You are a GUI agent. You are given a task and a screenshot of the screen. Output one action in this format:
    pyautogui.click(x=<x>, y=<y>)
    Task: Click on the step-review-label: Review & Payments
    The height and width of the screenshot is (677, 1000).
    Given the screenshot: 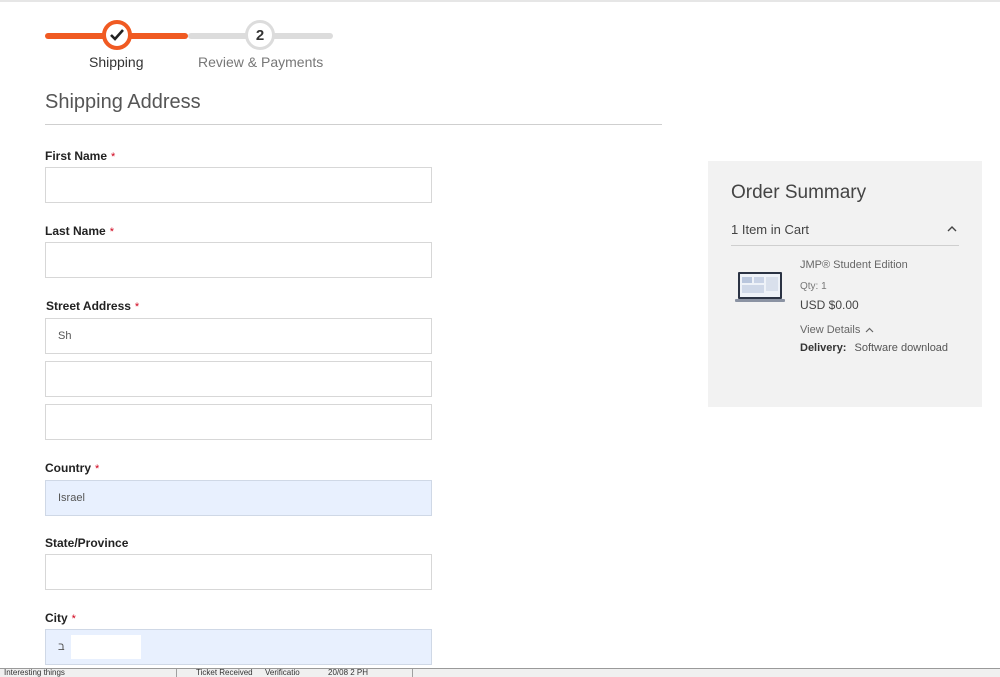 What is the action you would take?
    pyautogui.click(x=260, y=62)
    